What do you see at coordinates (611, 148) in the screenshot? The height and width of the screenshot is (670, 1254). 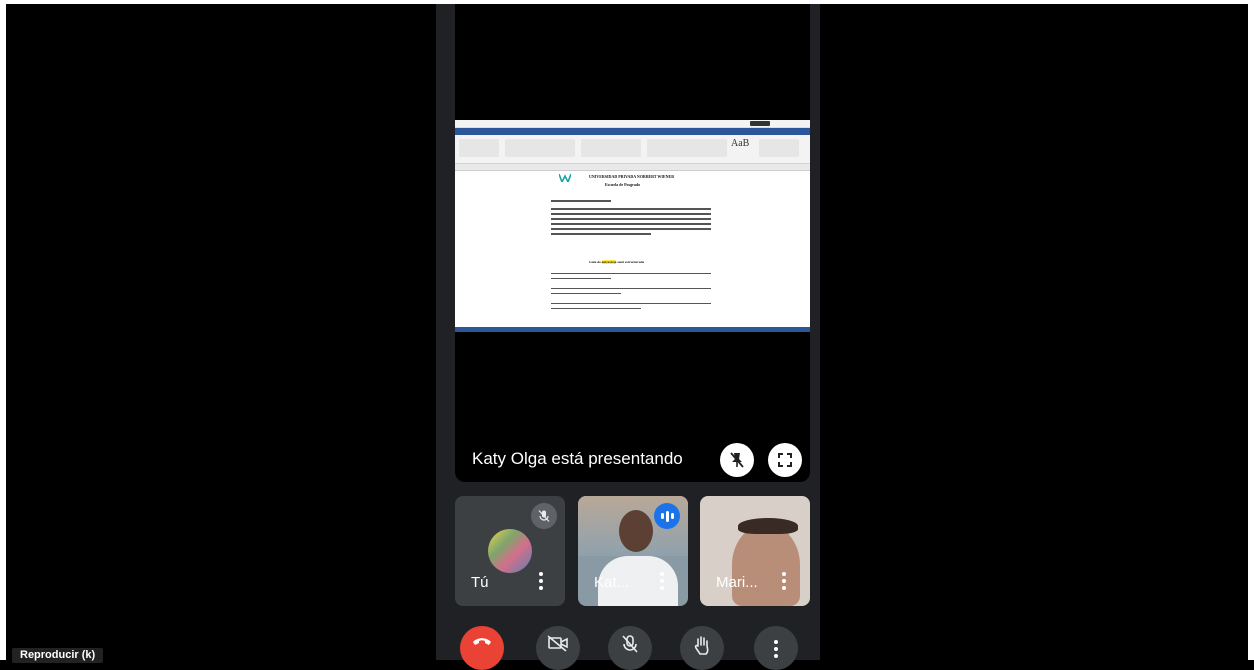 I see `ribbon-paragraph-group` at bounding box center [611, 148].